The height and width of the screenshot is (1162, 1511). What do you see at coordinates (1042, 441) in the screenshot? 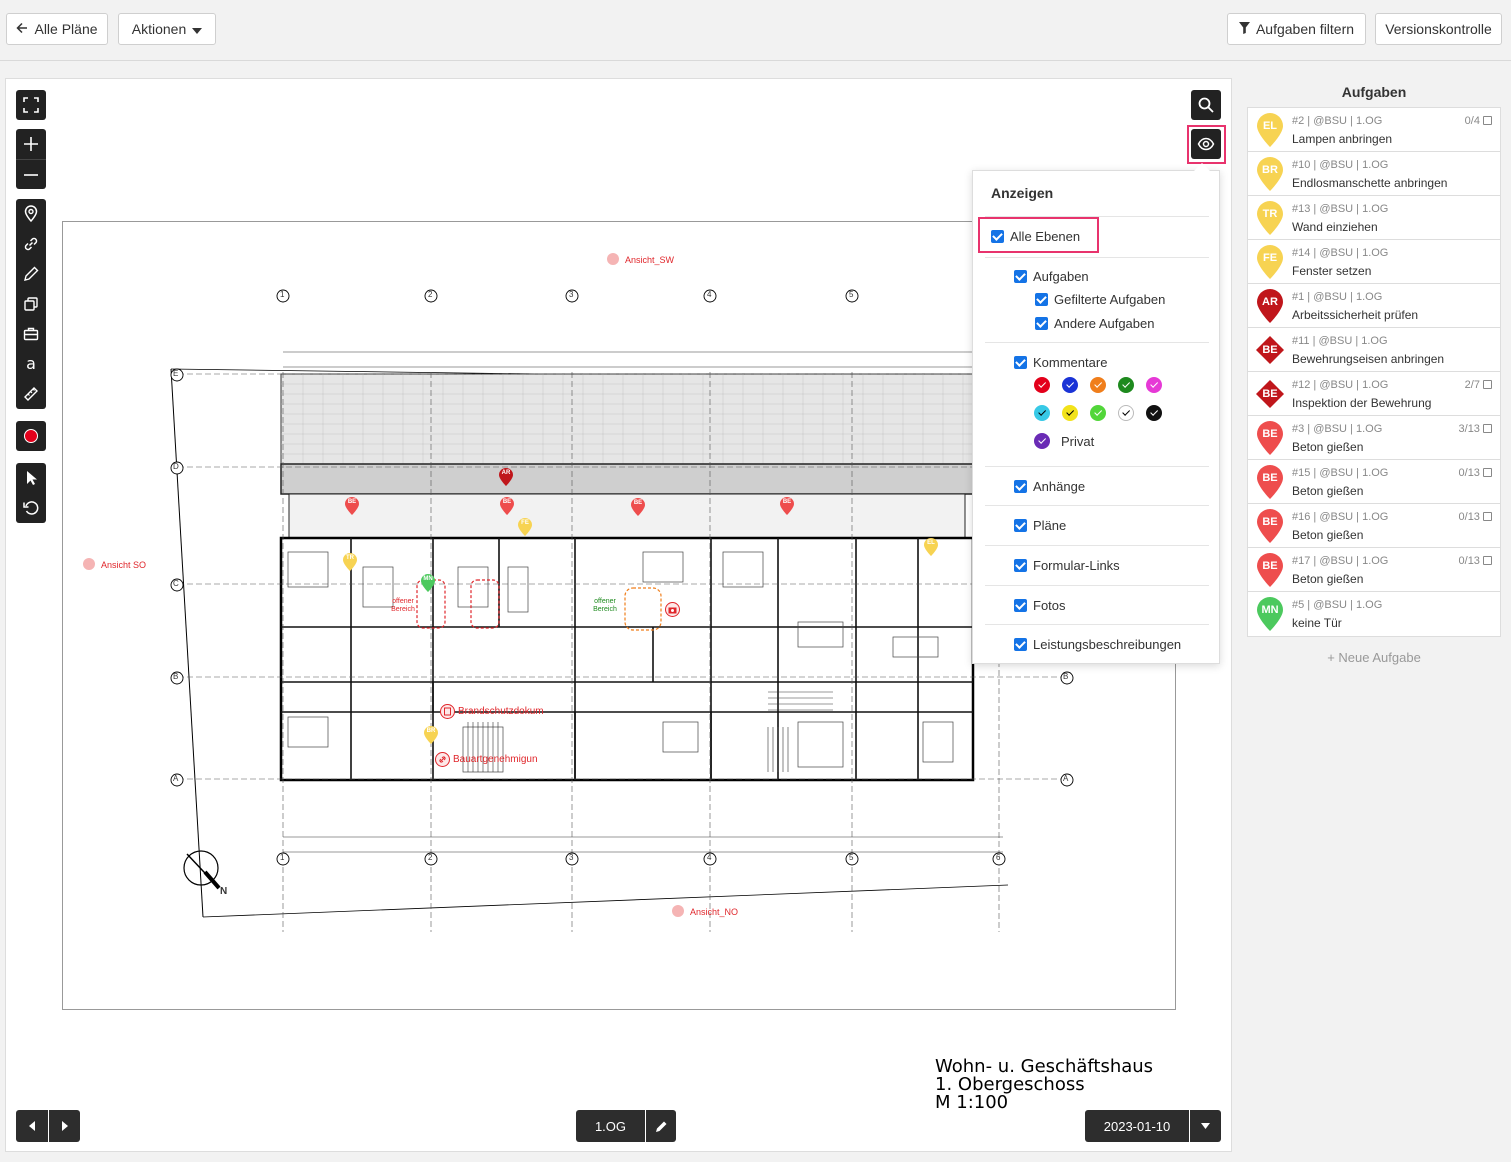
I see `comment-color-private` at bounding box center [1042, 441].